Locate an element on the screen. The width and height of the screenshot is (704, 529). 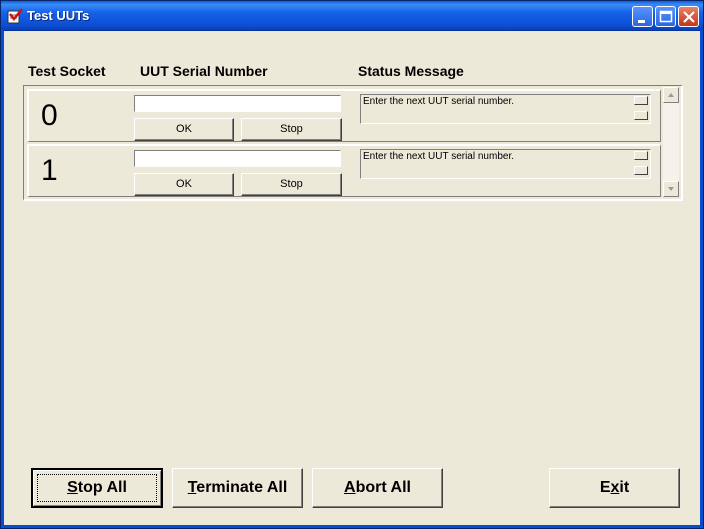
ok-button-1: OK is located at coordinates (184, 184).